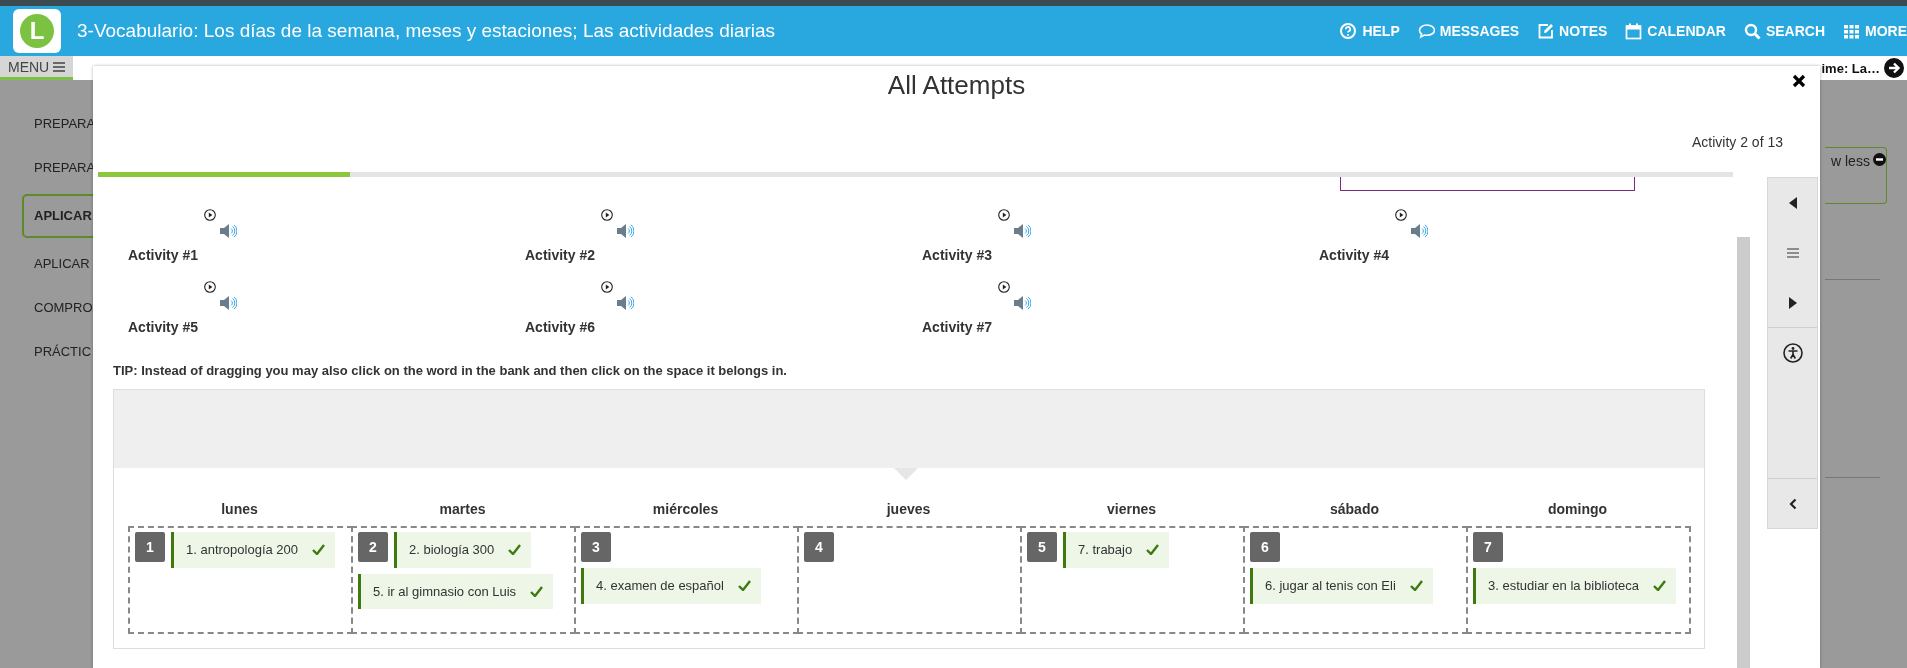 The image size is (1907, 668). I want to click on answer-chip: 7. trabajo, so click(1116, 550).